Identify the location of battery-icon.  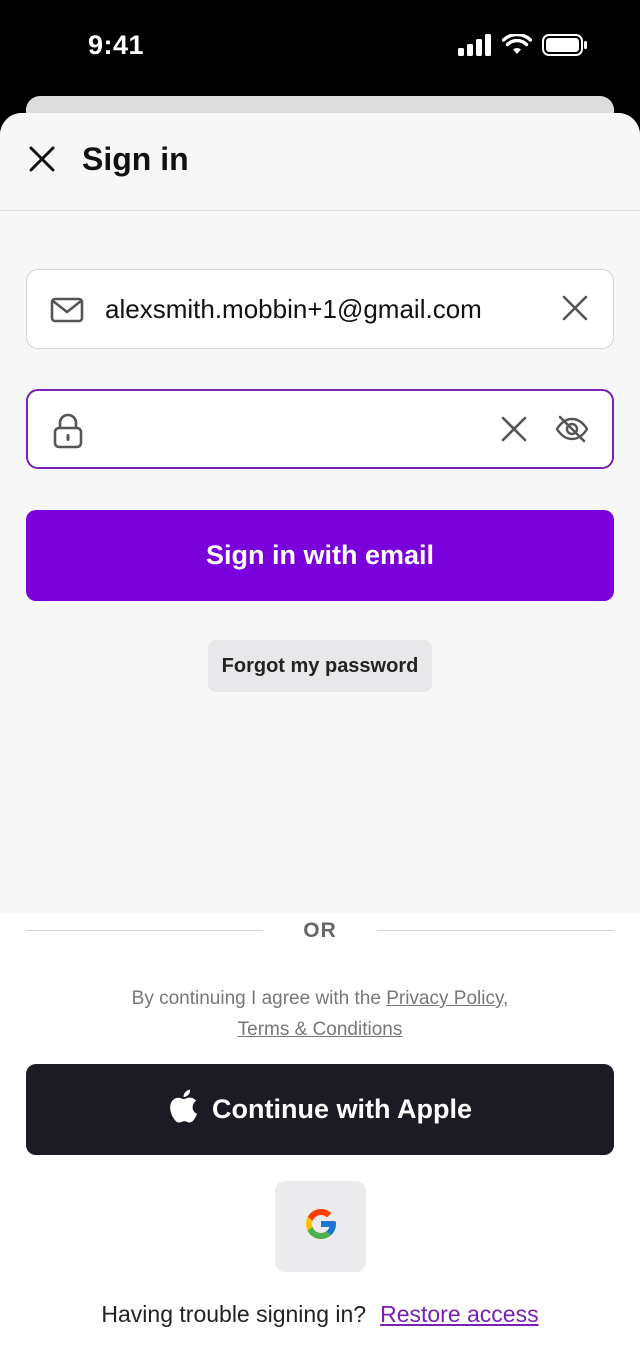
(565, 47).